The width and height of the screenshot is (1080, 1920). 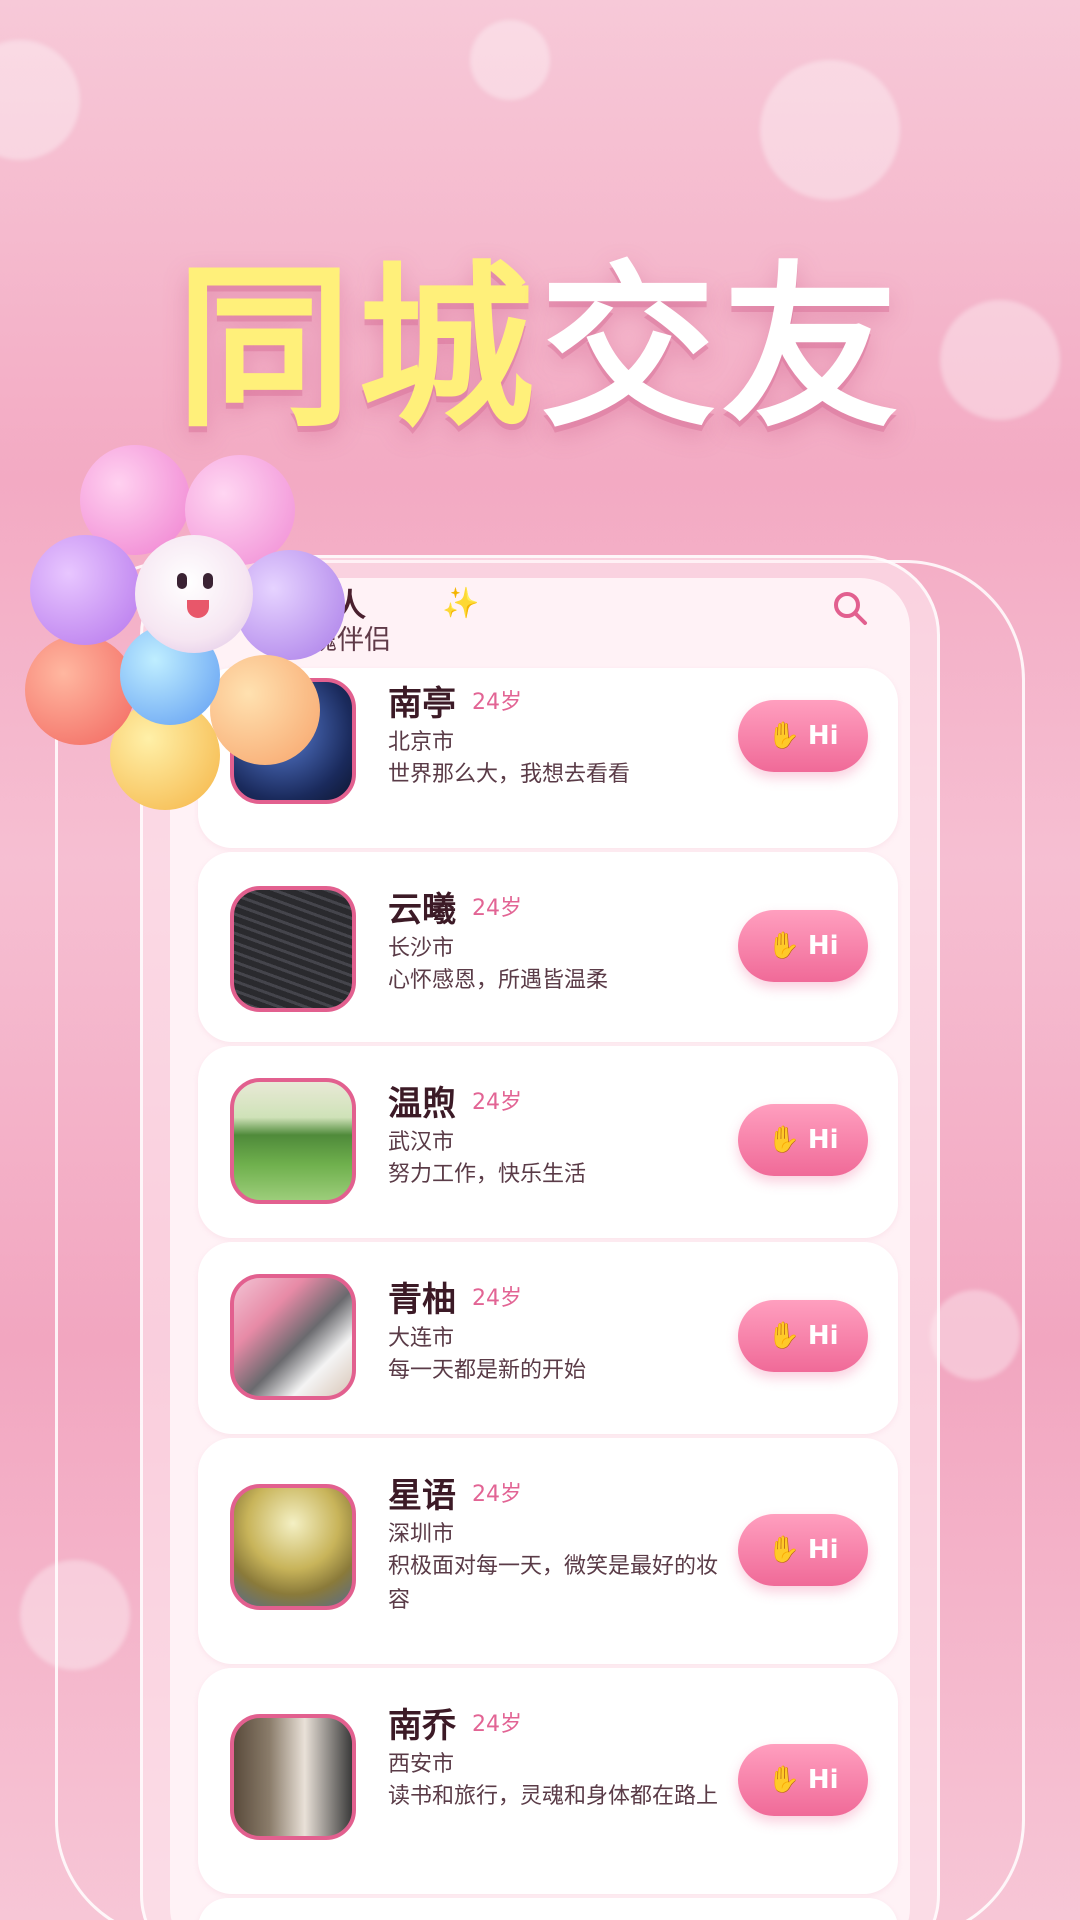 I want to click on user-card: 南乔 24岁 西安市读书和旅行，灵魂和身体都在路上 ✋ Hi, so click(x=548, y=1781).